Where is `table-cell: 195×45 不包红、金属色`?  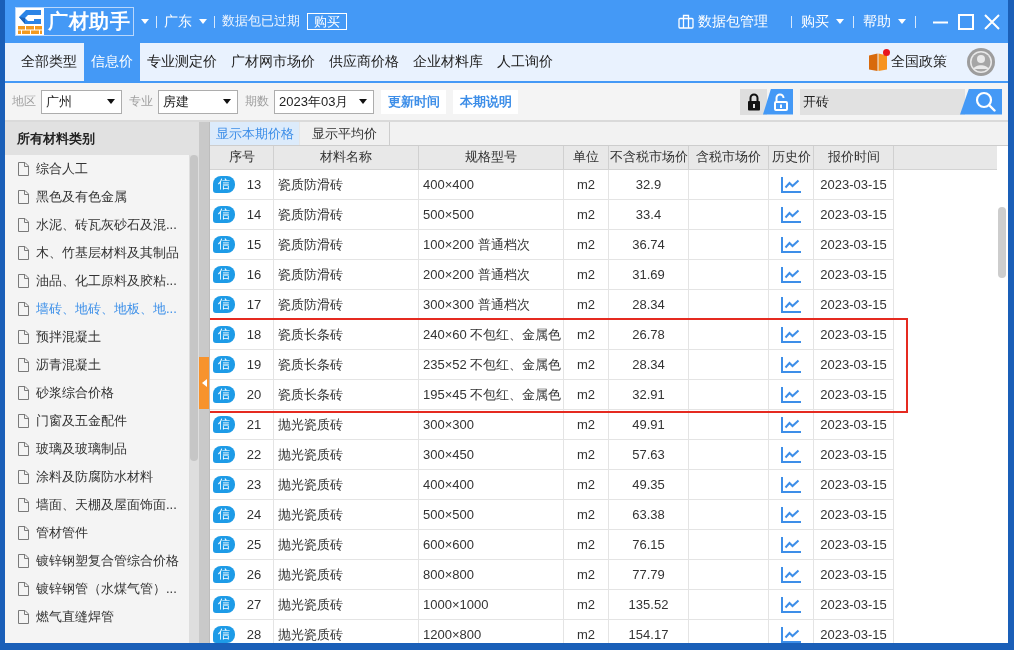
table-cell: 195×45 不包红、金属色 is located at coordinates (491, 395).